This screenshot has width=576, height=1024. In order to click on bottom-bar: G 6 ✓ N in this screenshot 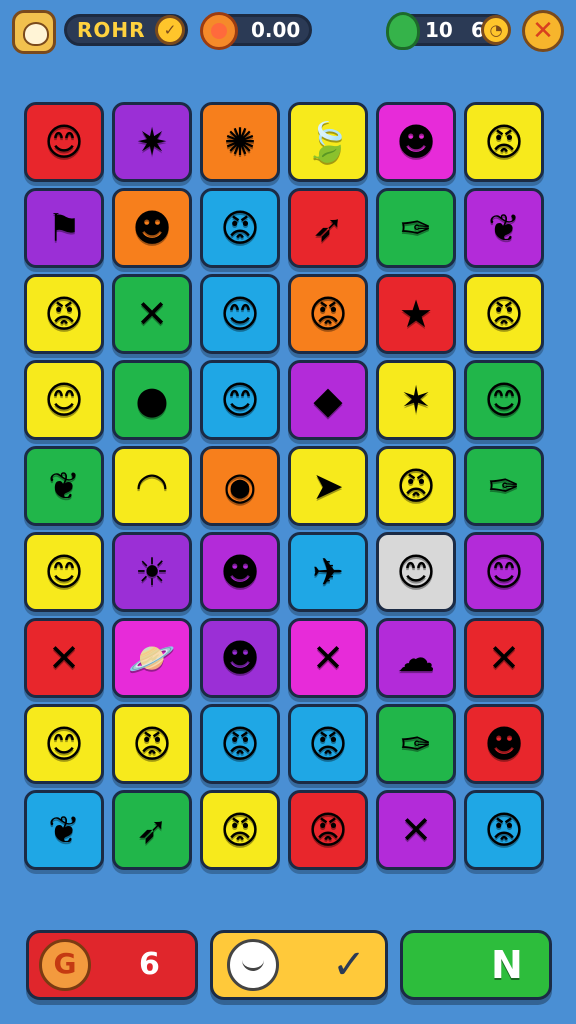, I will do `click(288, 966)`.